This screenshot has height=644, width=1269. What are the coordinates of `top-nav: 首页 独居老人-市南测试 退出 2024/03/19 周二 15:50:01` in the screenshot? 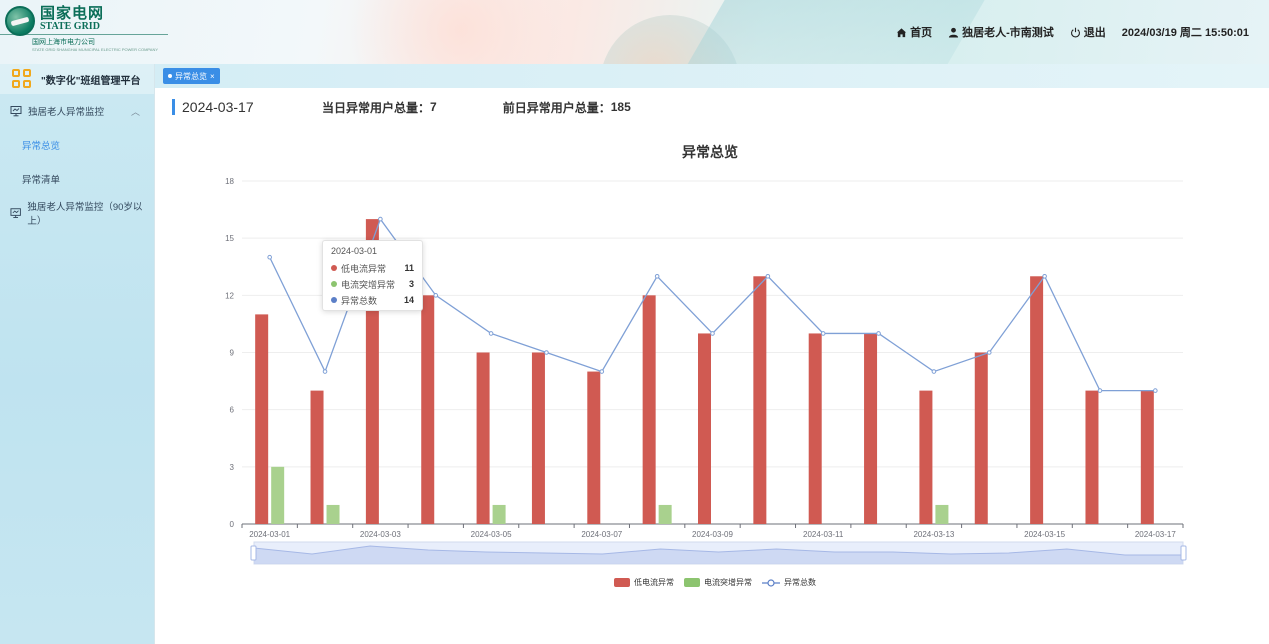 It's located at (1072, 32).